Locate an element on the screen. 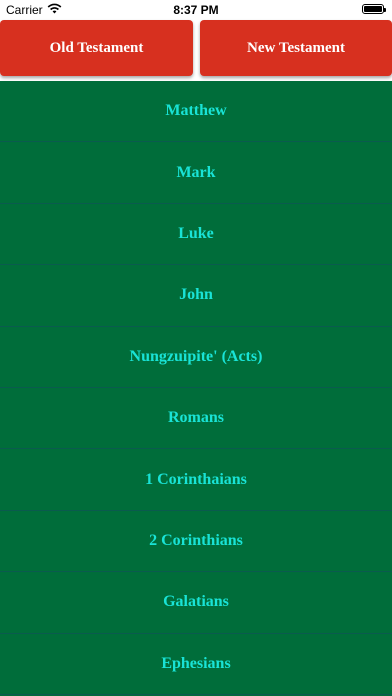 Image resolution: width=392 pixels, height=696 pixels. book-label: Galatians is located at coordinates (196, 602).